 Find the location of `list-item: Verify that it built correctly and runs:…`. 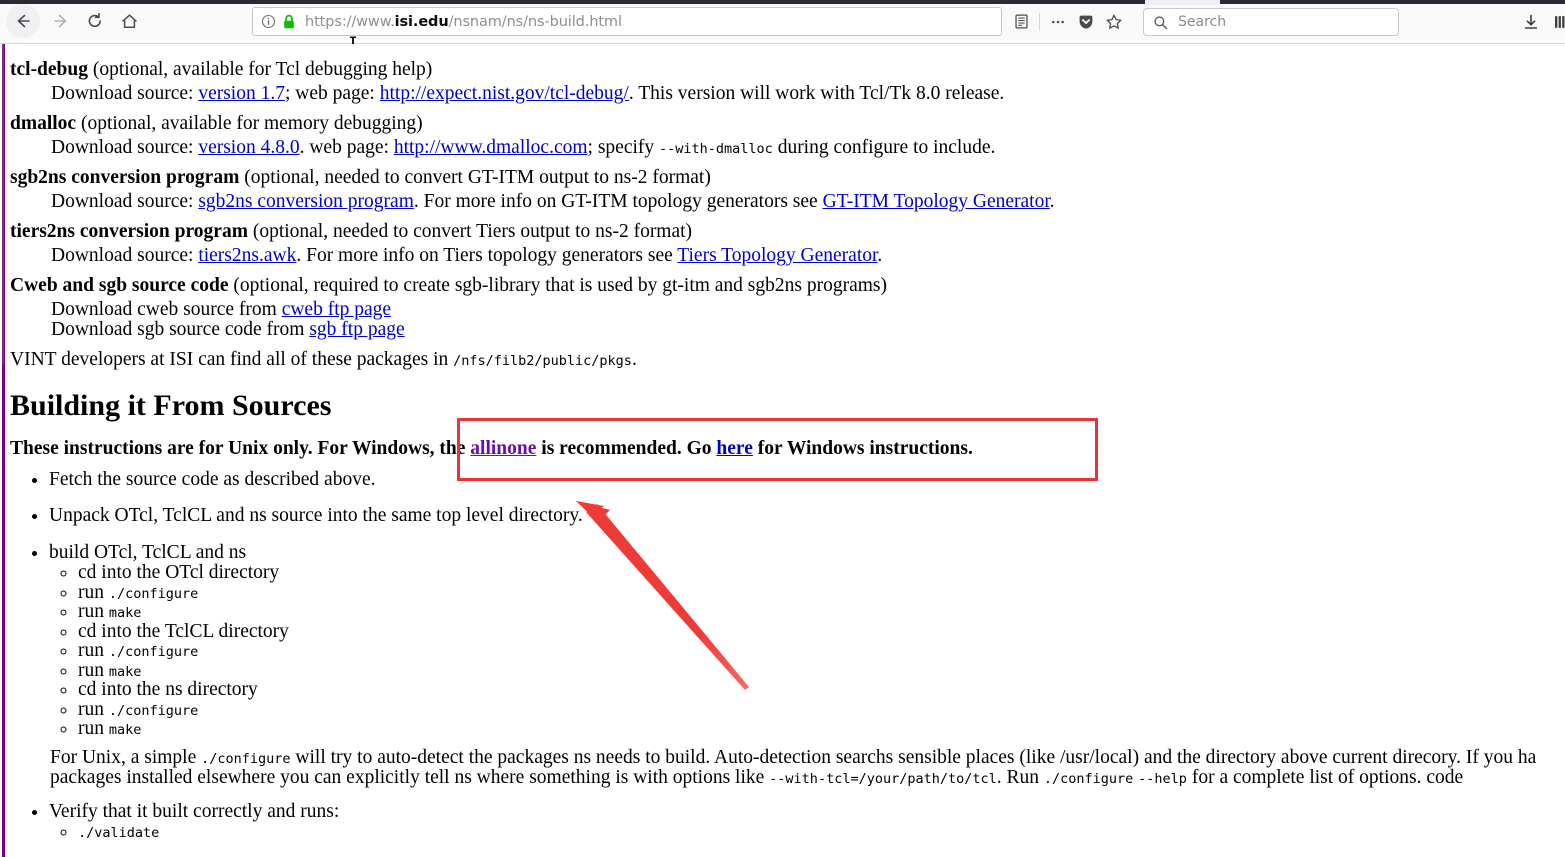

list-item: Verify that it built correctly and runs:… is located at coordinates (474, 821).